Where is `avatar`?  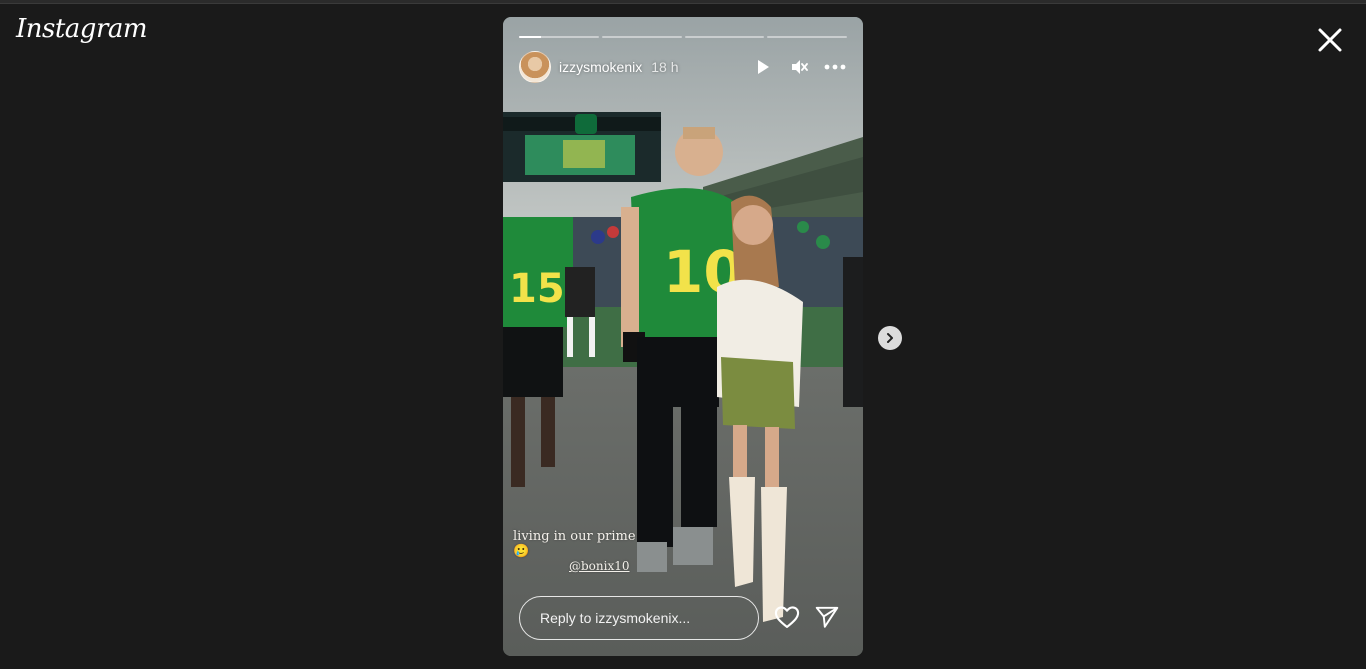 avatar is located at coordinates (535, 67).